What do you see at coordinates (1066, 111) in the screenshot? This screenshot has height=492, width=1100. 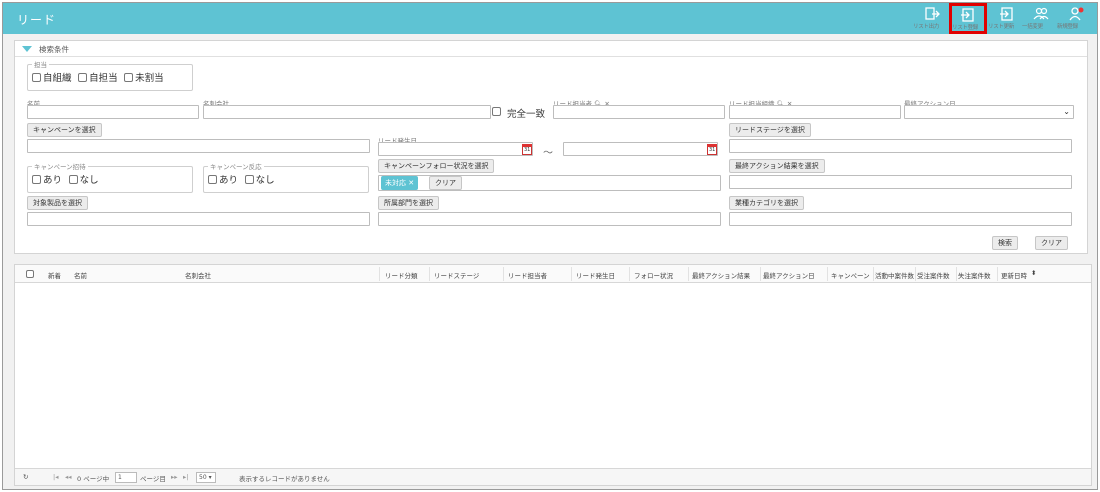 I see `chevron-down-icon: ⌄` at bounding box center [1066, 111].